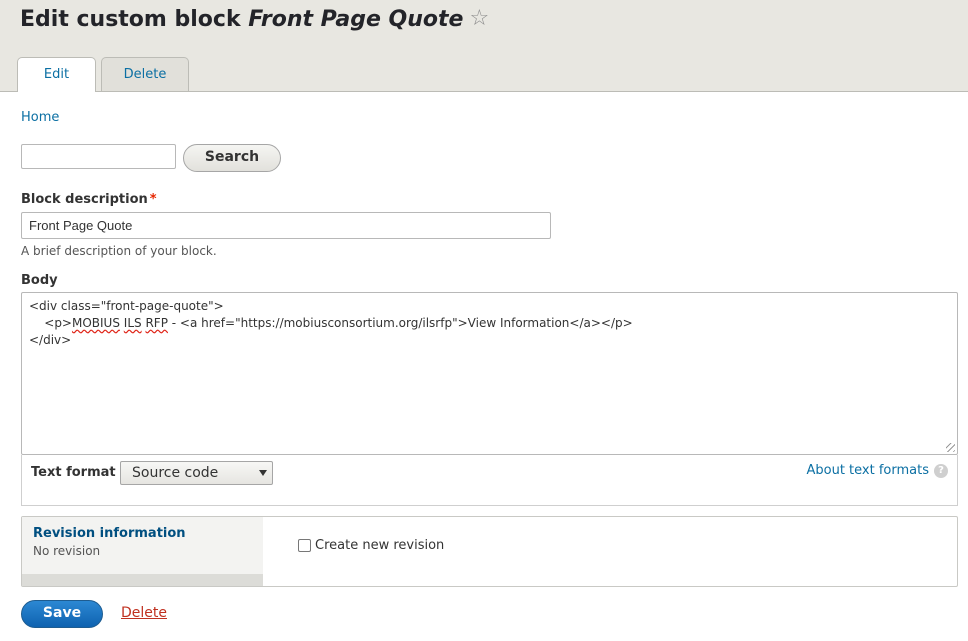 The image size is (968, 641). What do you see at coordinates (379, 545) in the screenshot?
I see `create-revision-label: Create new revision` at bounding box center [379, 545].